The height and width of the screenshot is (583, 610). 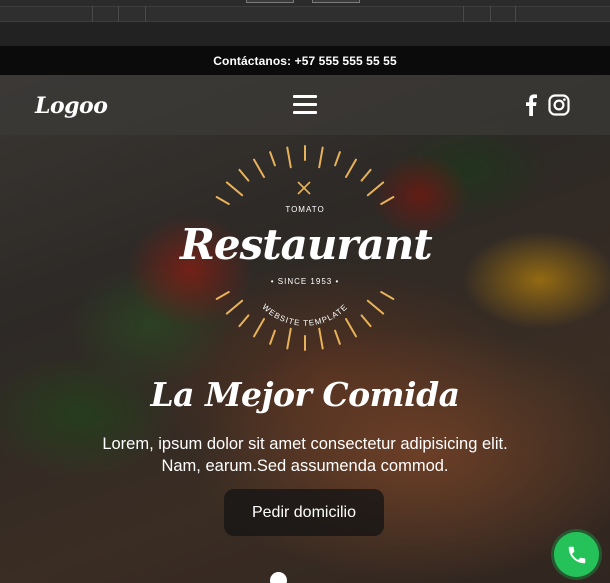 What do you see at coordinates (71, 106) in the screenshot?
I see `logo: Logoo` at bounding box center [71, 106].